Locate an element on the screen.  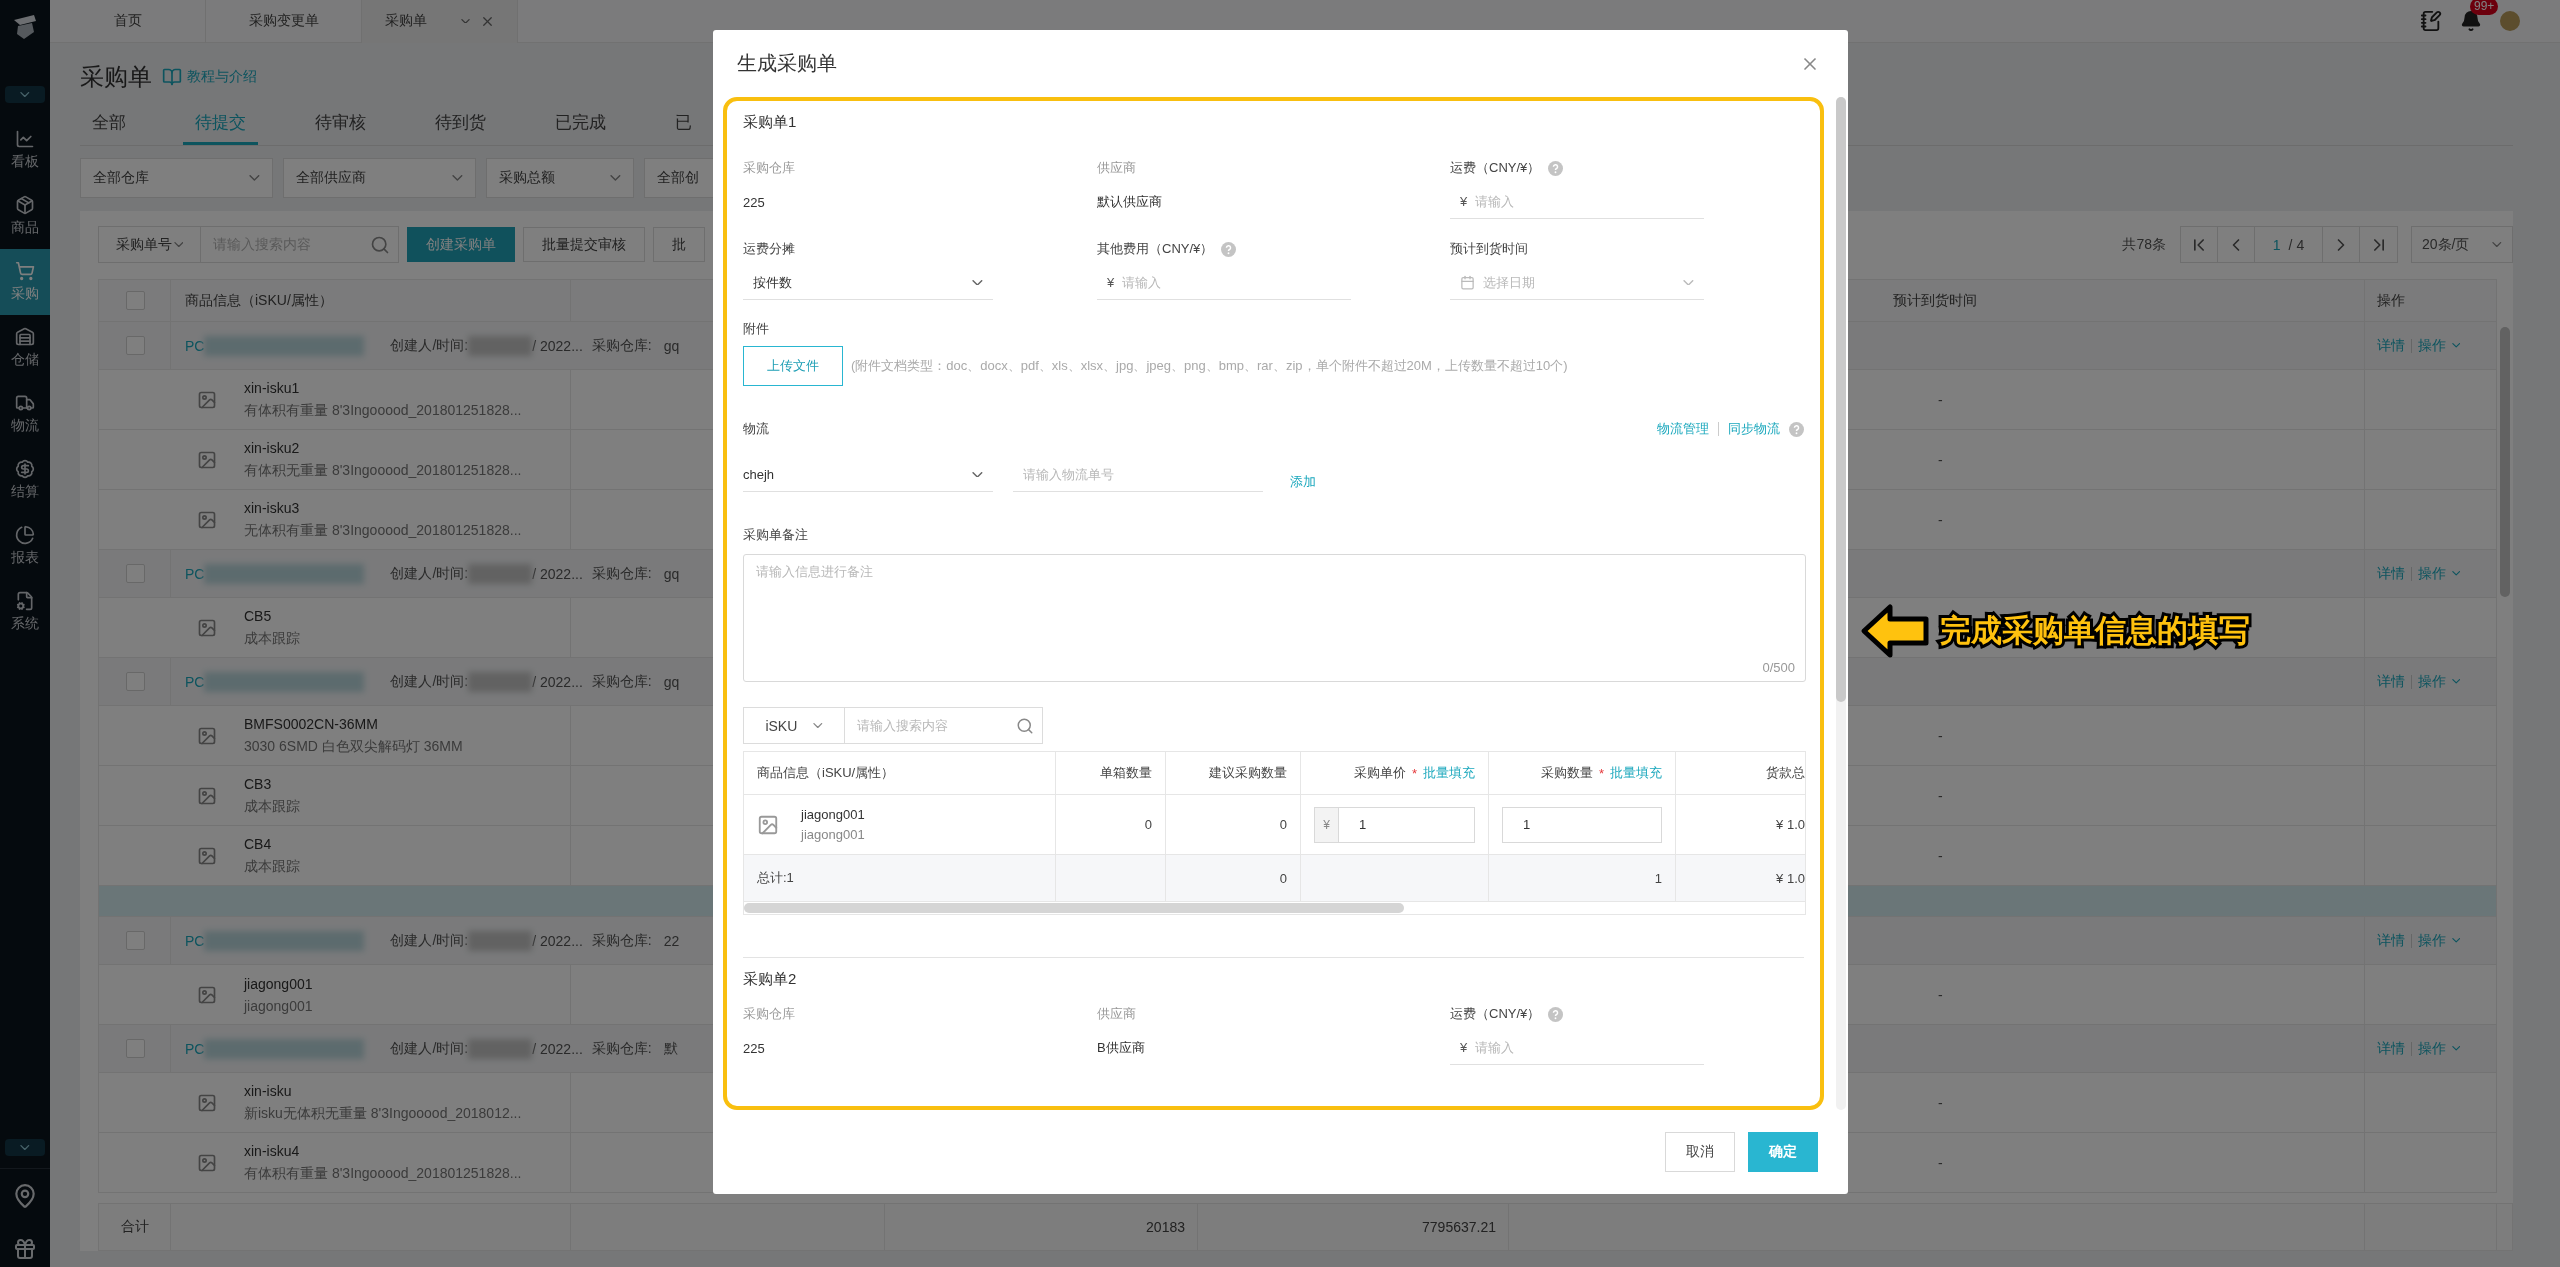
status-tab: 已 is located at coordinates (683, 124).